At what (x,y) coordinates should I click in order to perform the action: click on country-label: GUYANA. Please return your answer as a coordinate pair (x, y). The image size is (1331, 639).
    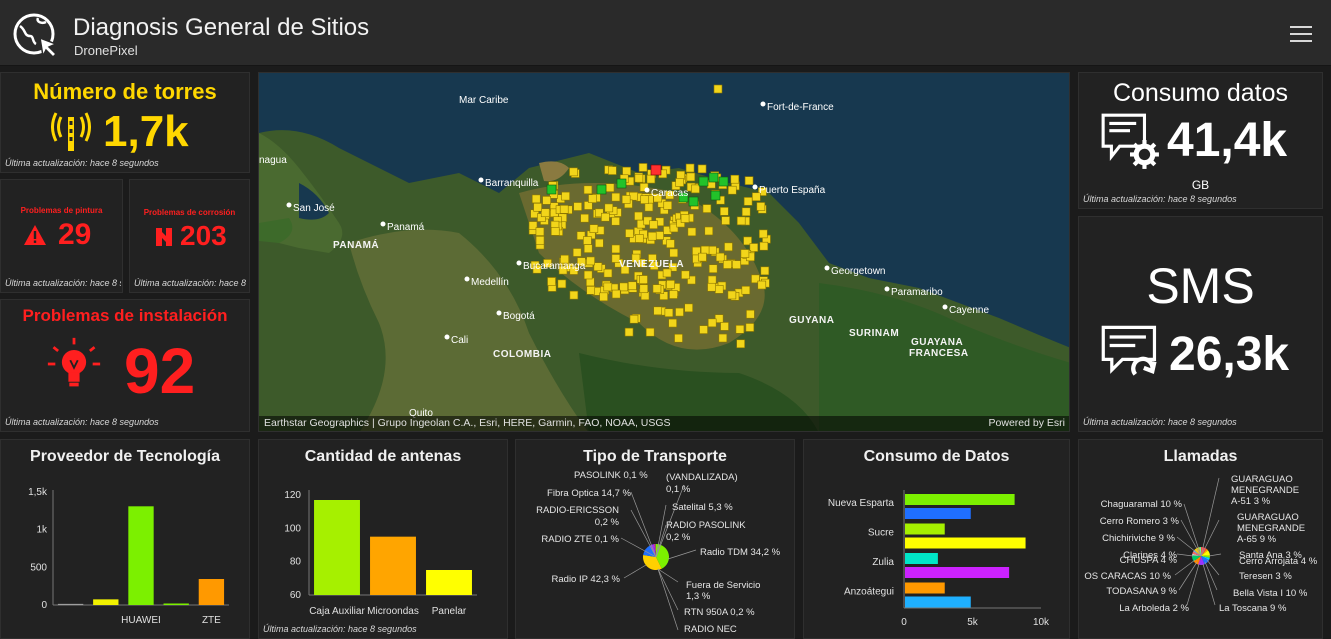
    Looking at the image, I should click on (811, 320).